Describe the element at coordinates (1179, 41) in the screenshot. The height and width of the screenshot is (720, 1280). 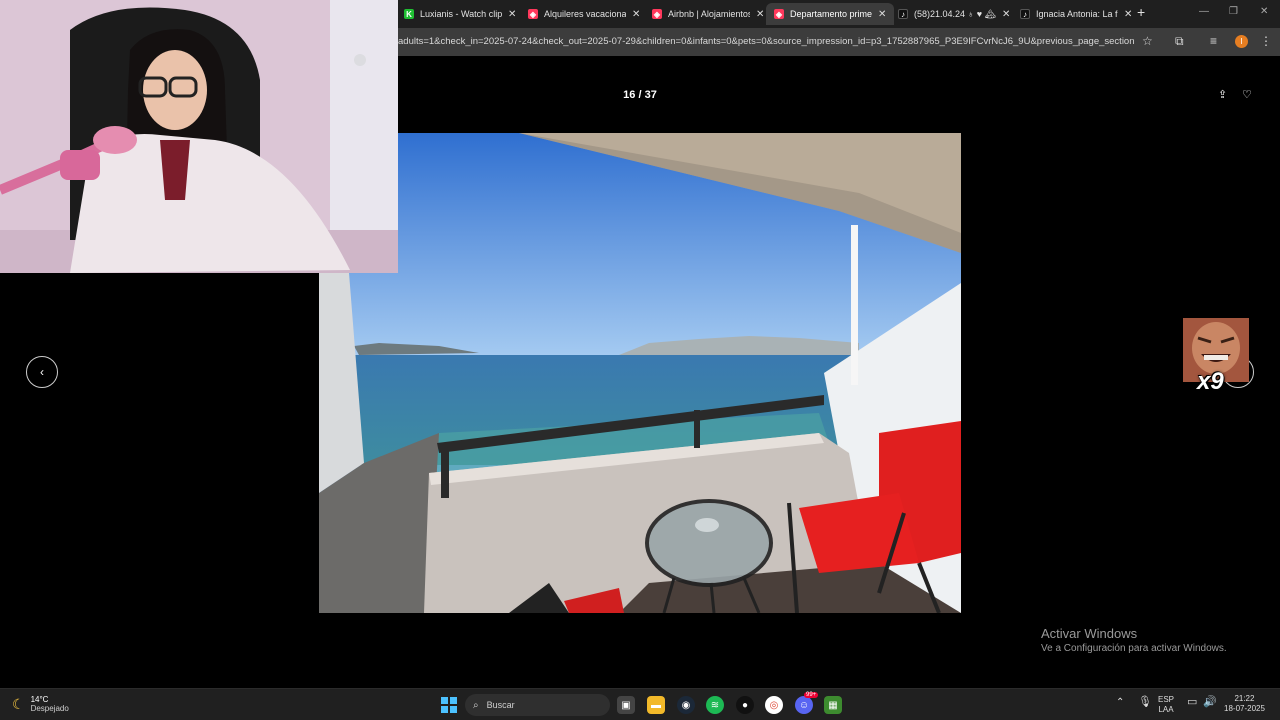
I see `extensions-icon: ⧉` at that location.